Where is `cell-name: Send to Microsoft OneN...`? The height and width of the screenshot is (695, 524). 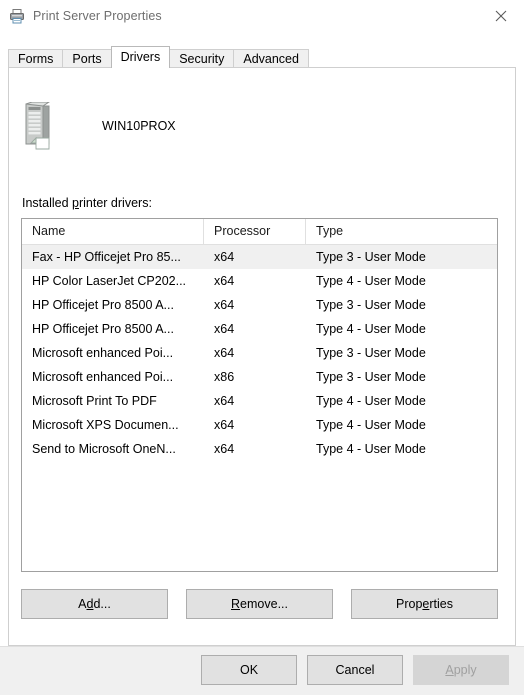 cell-name: Send to Microsoft OneN... is located at coordinates (104, 449).